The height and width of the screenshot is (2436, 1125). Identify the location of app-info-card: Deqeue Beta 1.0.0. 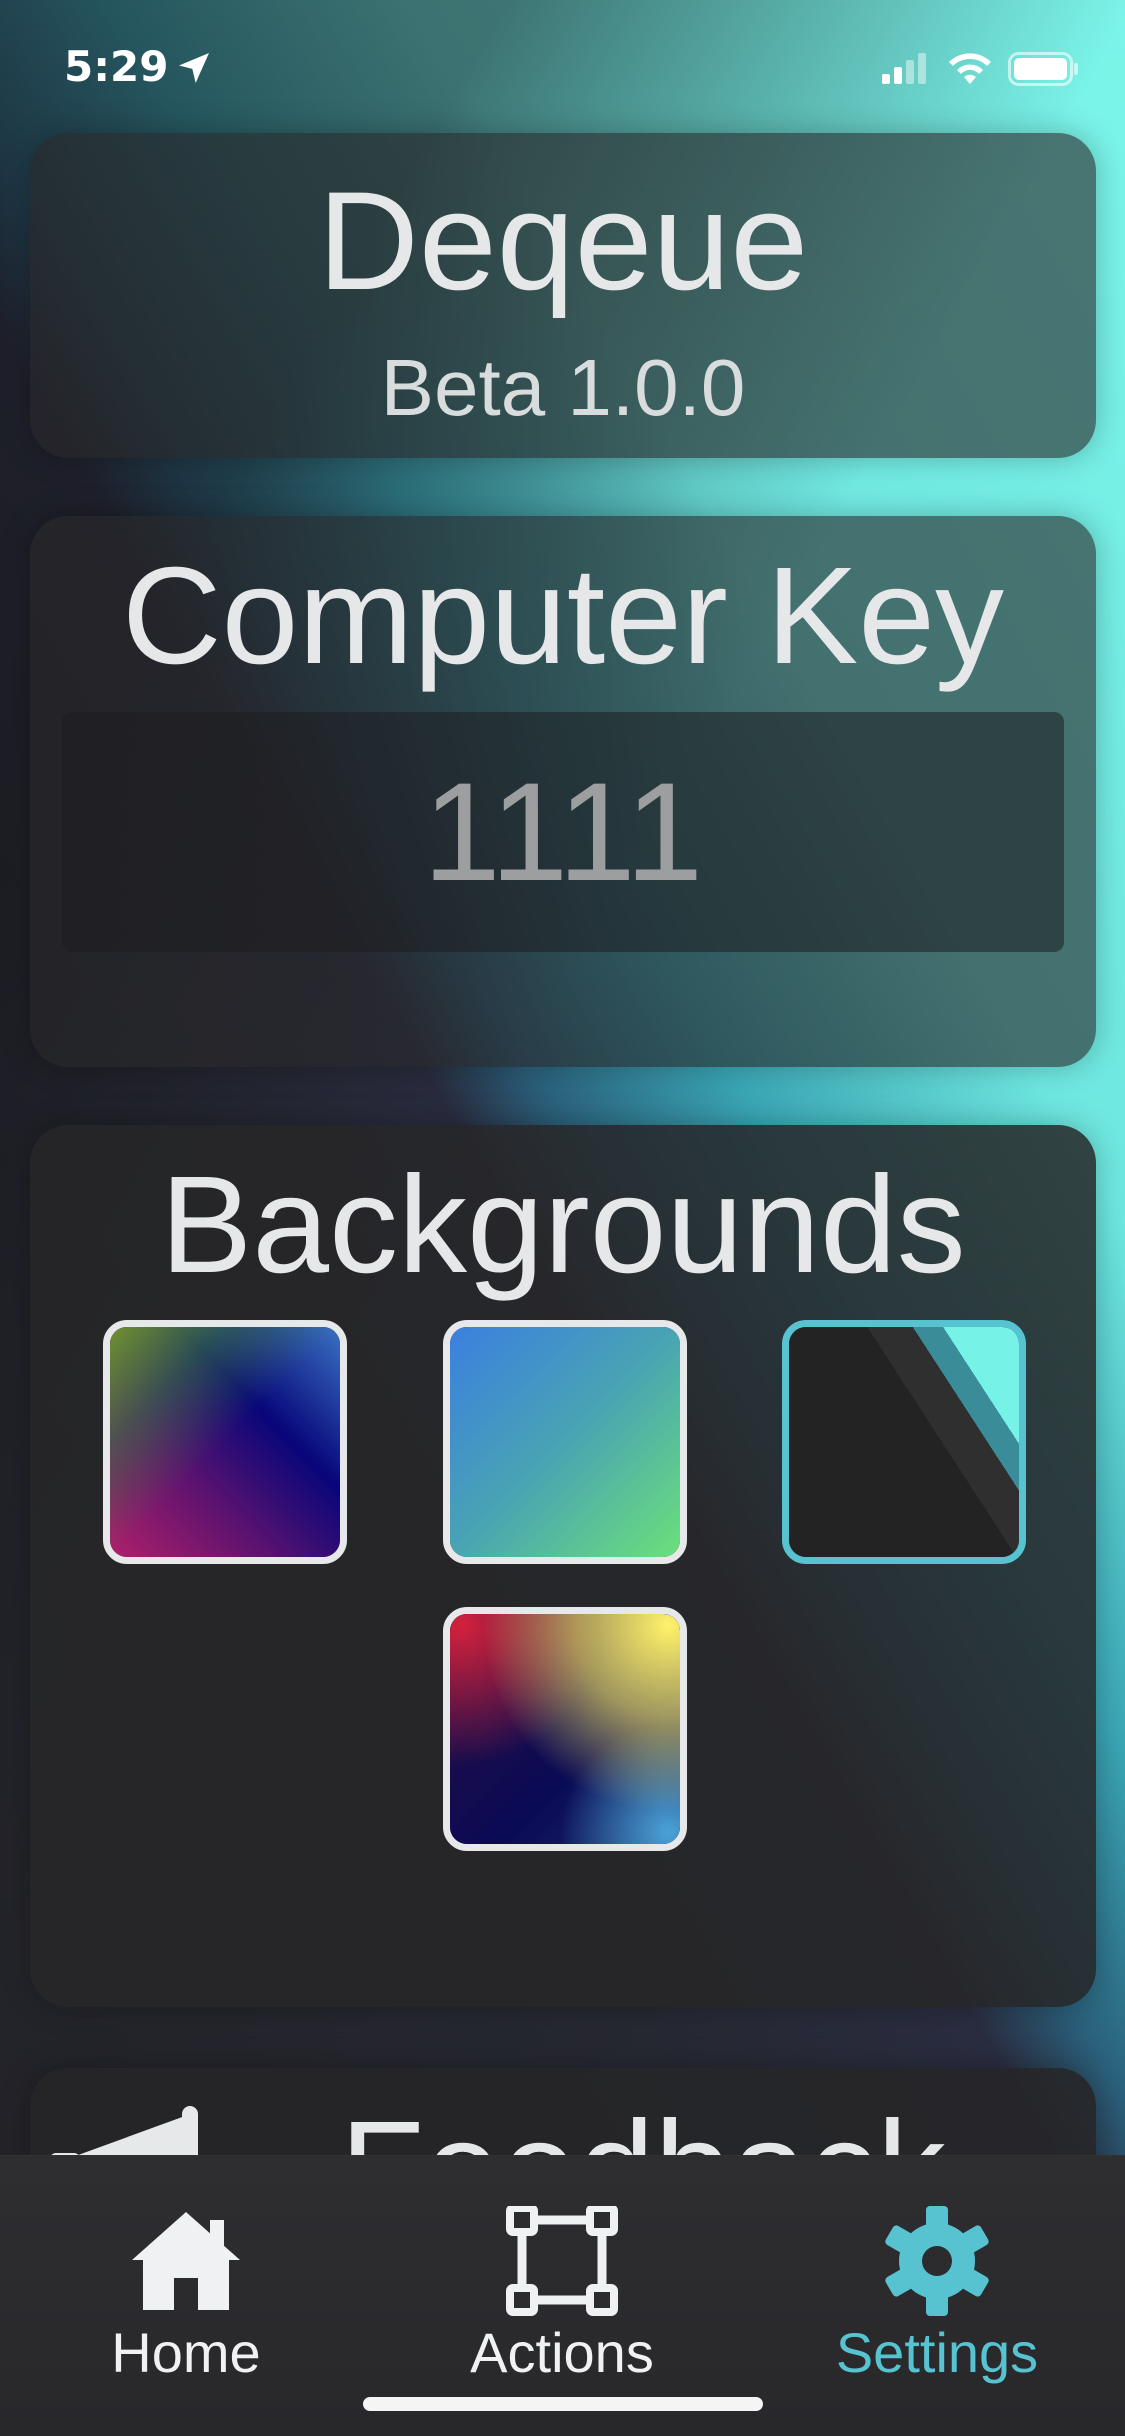
(563, 295).